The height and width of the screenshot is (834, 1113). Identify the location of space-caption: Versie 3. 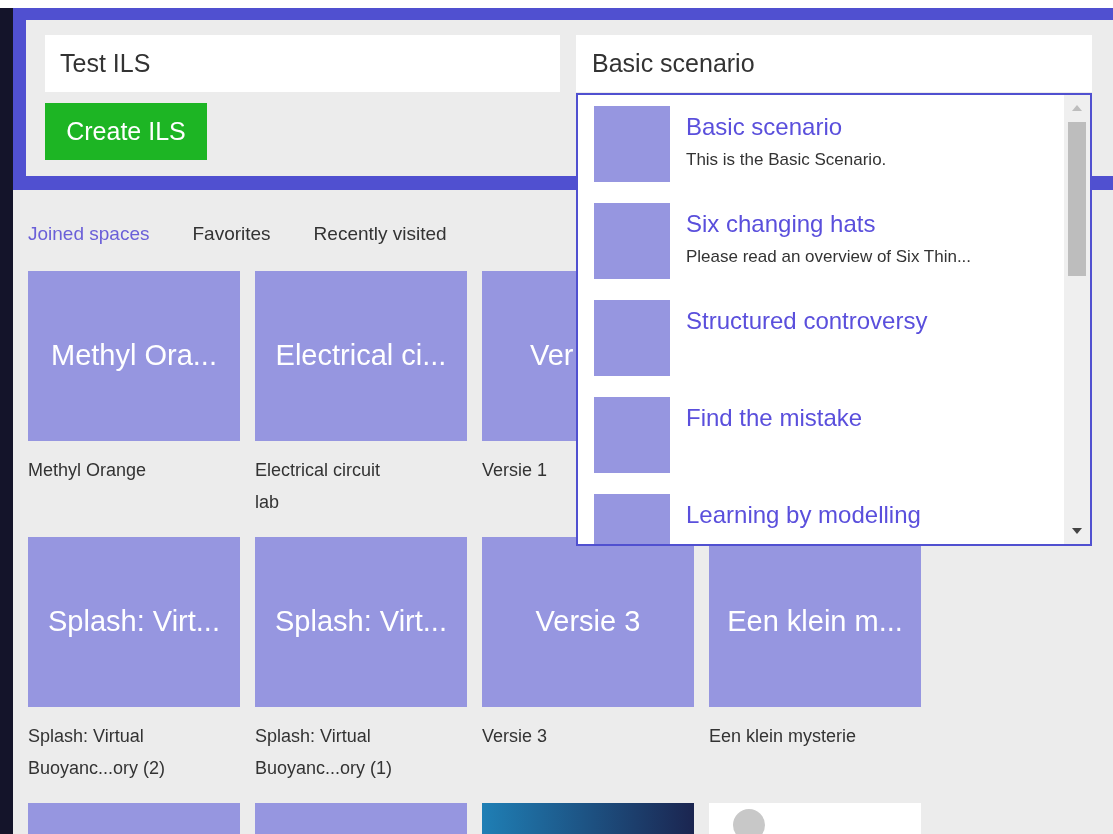
(557, 736).